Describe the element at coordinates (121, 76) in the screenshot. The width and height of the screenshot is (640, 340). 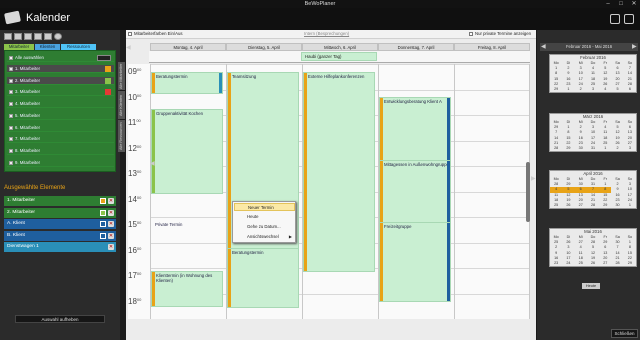
I see `vtab-all-employees: Alle Mitarbeiter` at that location.